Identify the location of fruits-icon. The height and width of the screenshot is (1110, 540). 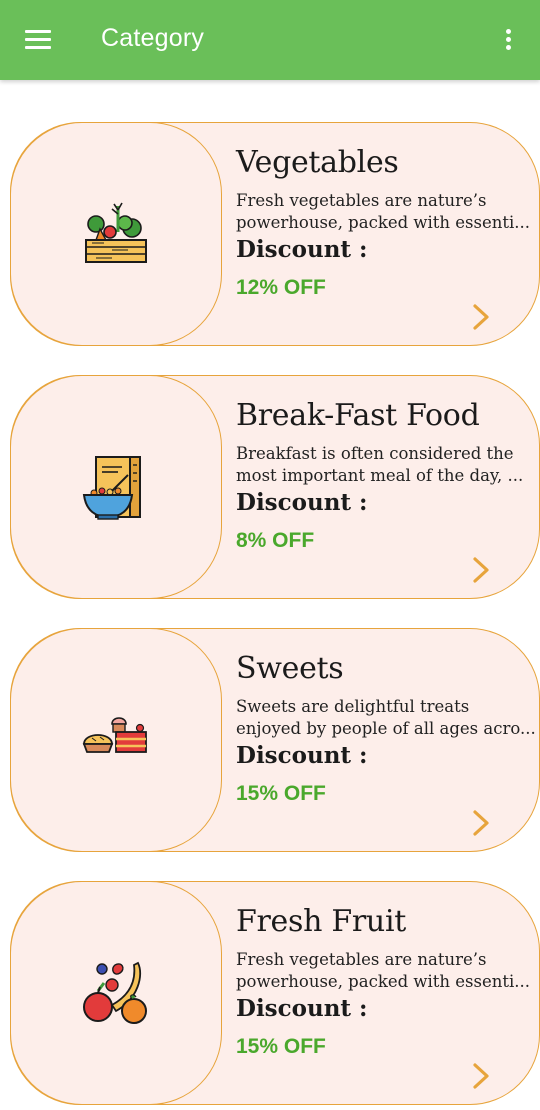
(114, 992).